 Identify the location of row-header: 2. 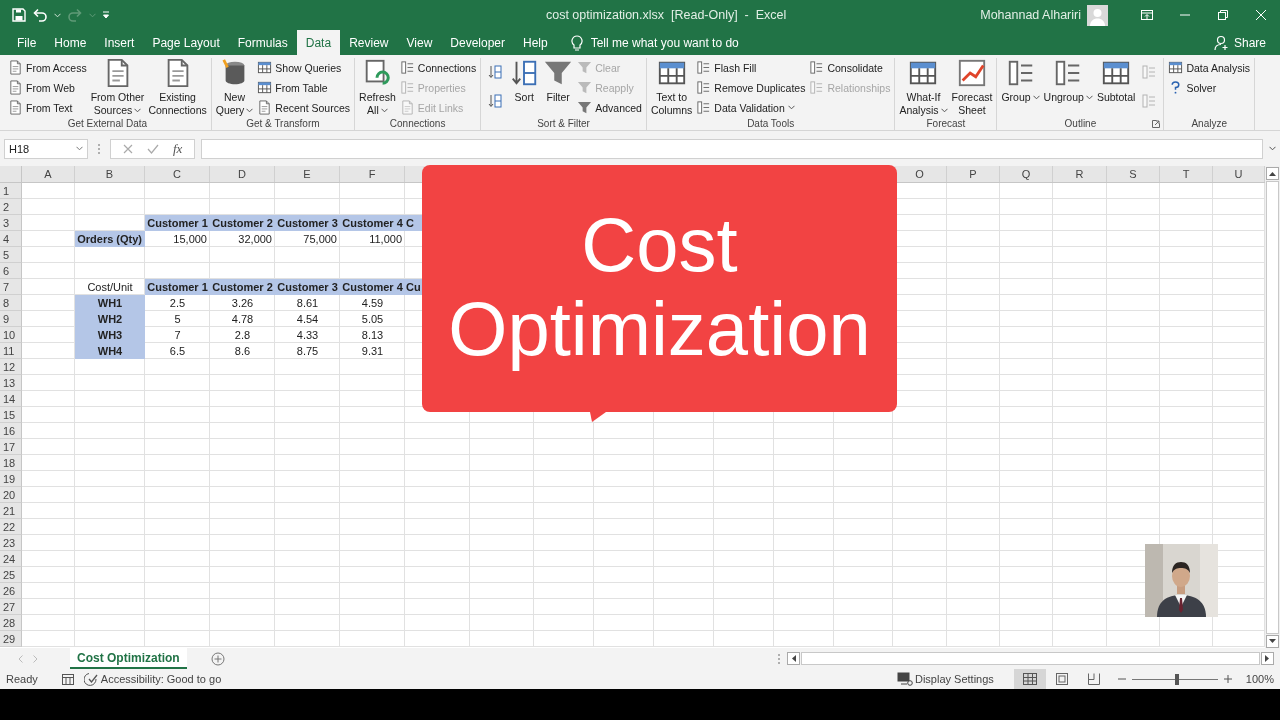
(11, 207).